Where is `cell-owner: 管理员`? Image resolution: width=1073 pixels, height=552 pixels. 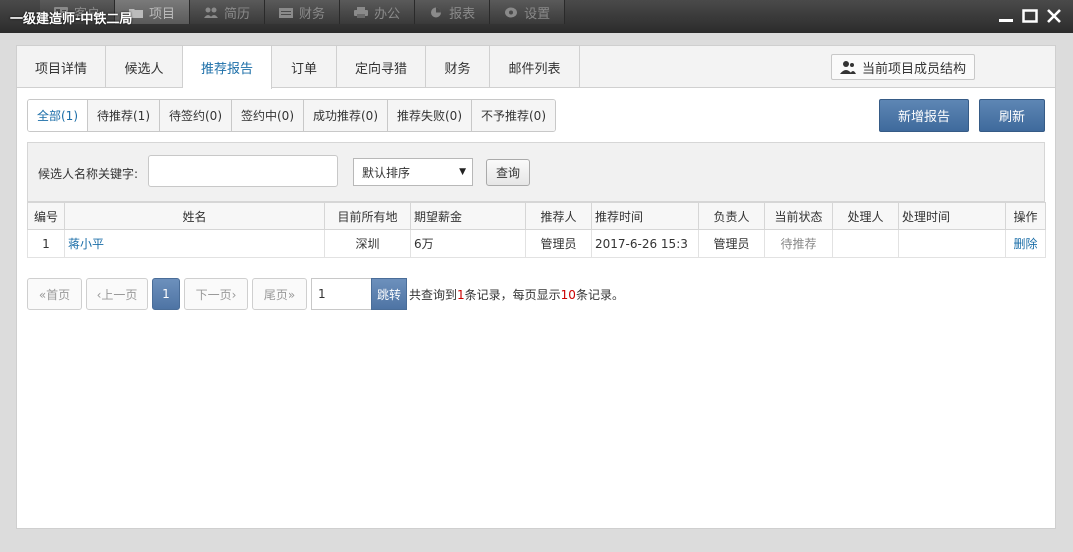
cell-owner: 管理员 is located at coordinates (731, 243).